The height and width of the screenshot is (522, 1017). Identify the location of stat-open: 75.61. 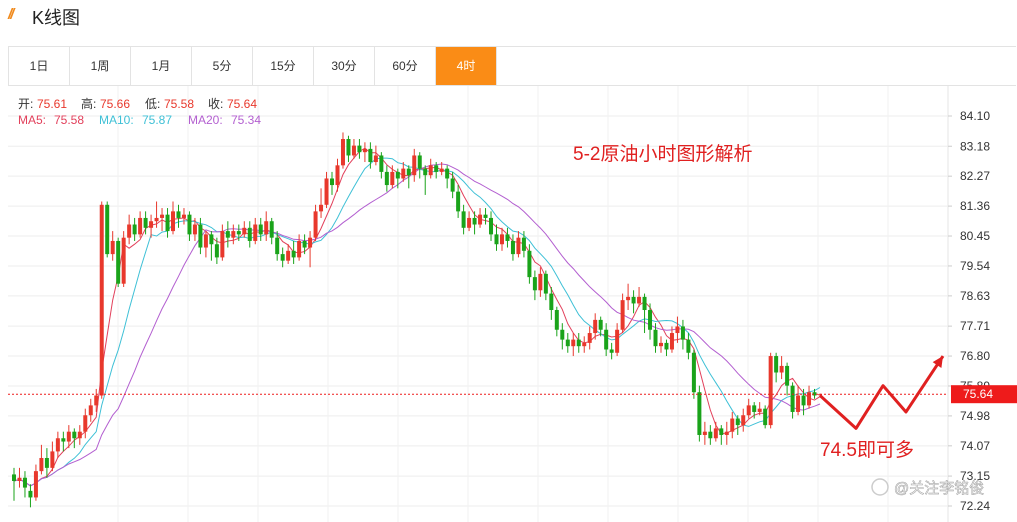
(52, 104).